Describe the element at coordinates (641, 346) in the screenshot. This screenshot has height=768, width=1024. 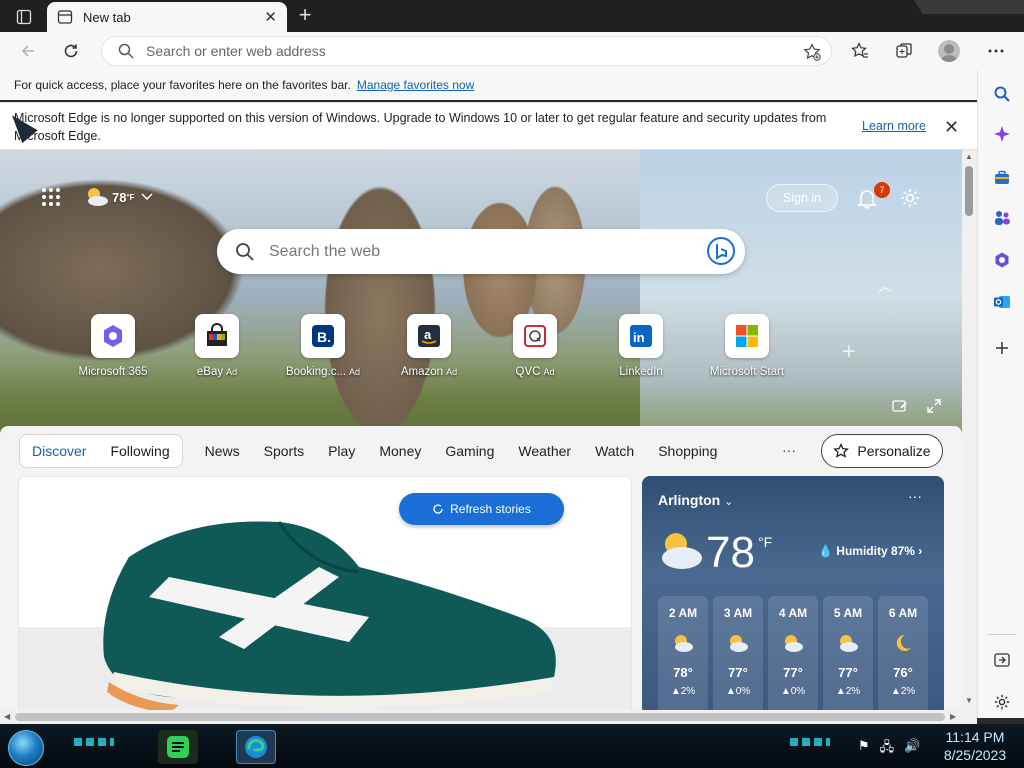
I see `quick-link-linkedin: in LinkedIn` at that location.